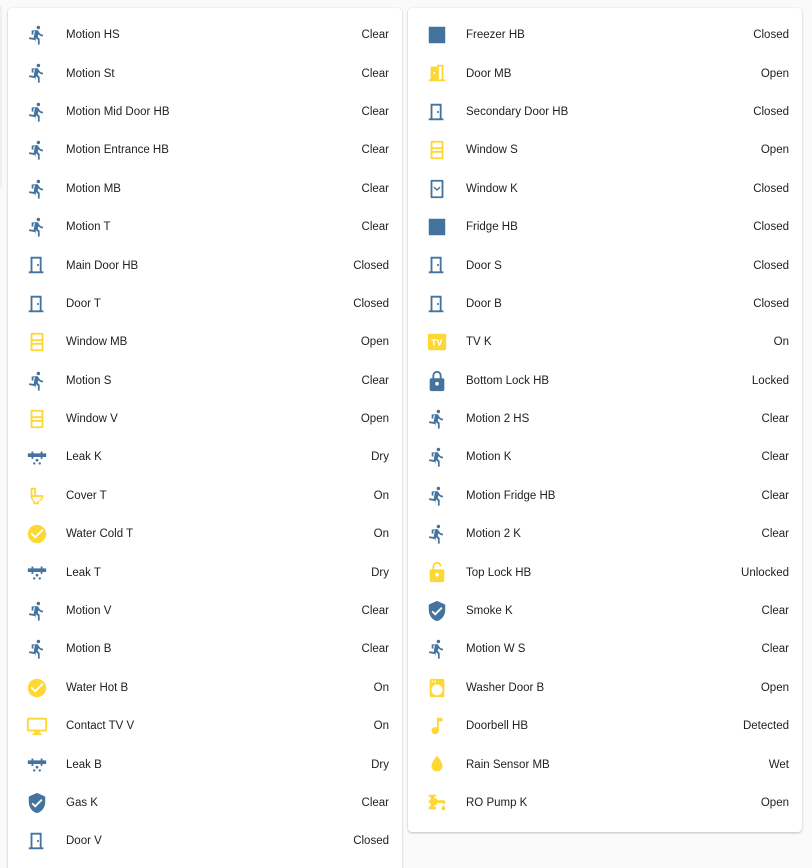  Describe the element at coordinates (205, 764) in the screenshot. I see `entity-row: Leak B Dry` at that location.